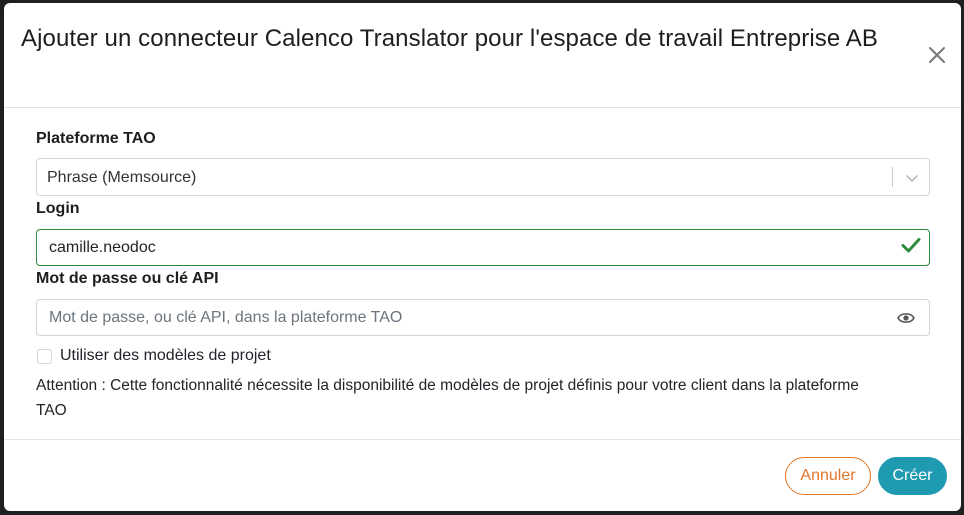  Describe the element at coordinates (165, 356) in the screenshot. I see `use-templates-label: Utiliser des modèles de projet` at that location.